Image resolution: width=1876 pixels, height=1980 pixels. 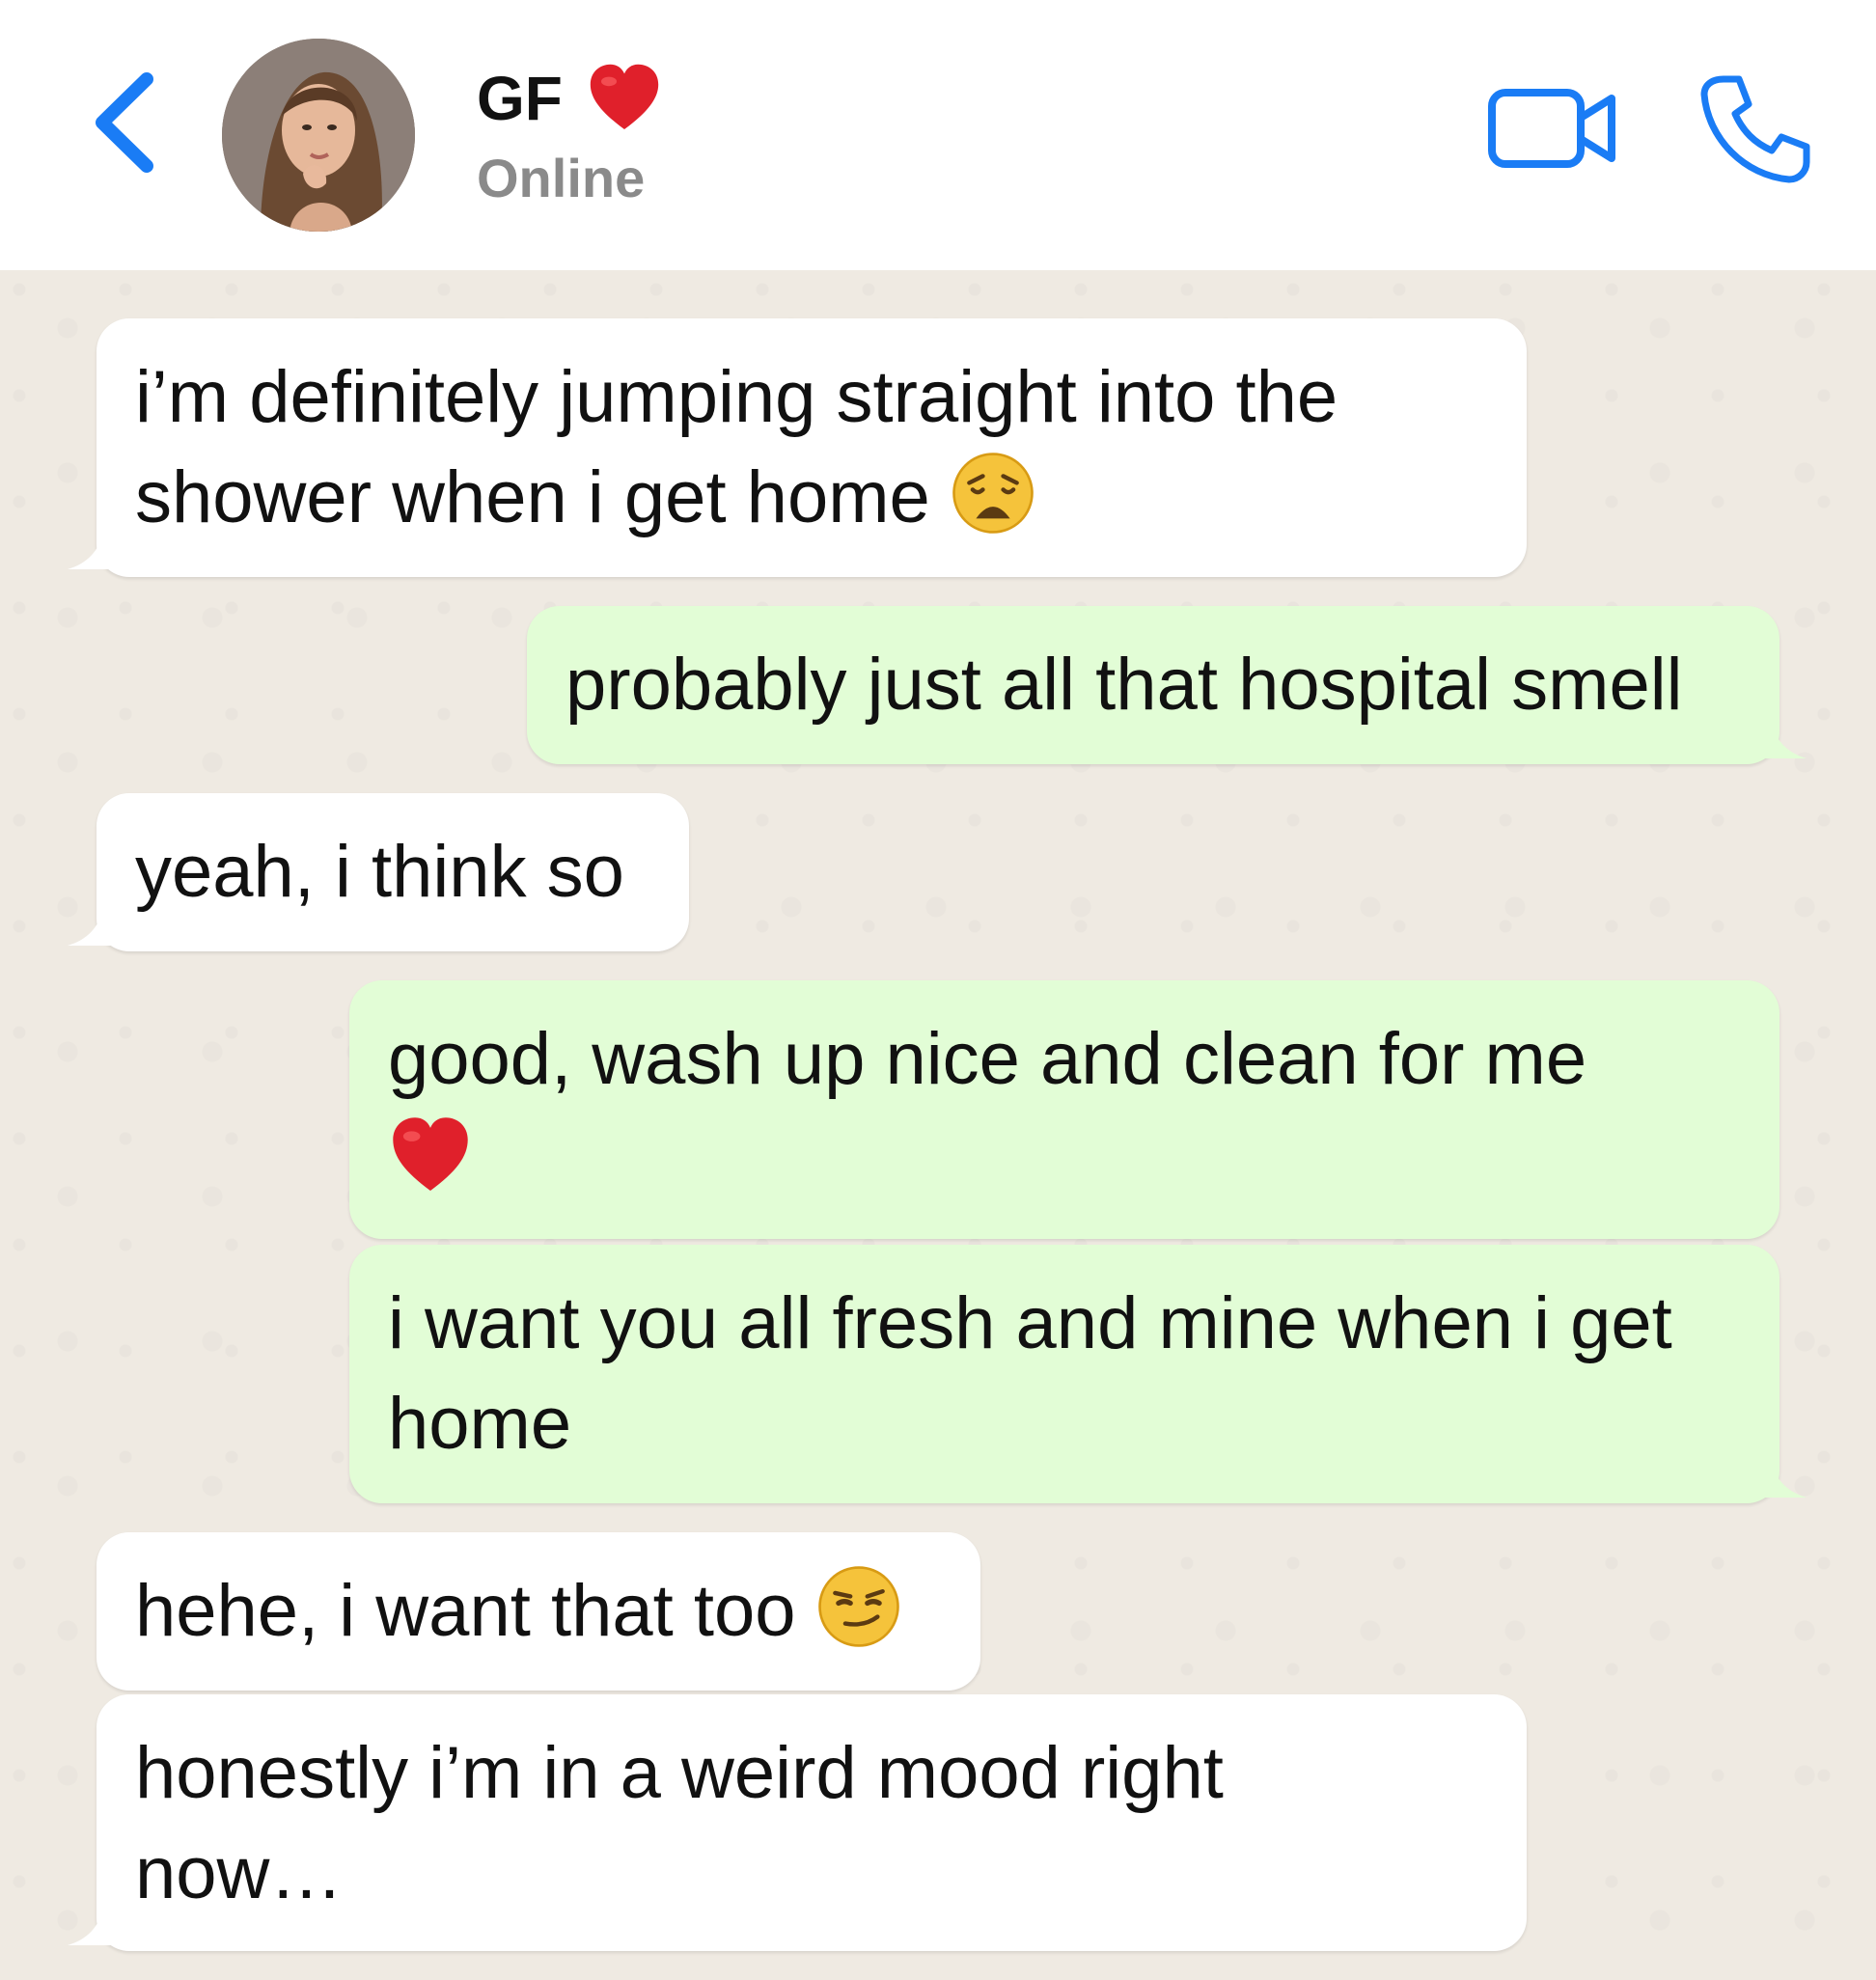 I want to click on video-call-button, so click(x=1553, y=127).